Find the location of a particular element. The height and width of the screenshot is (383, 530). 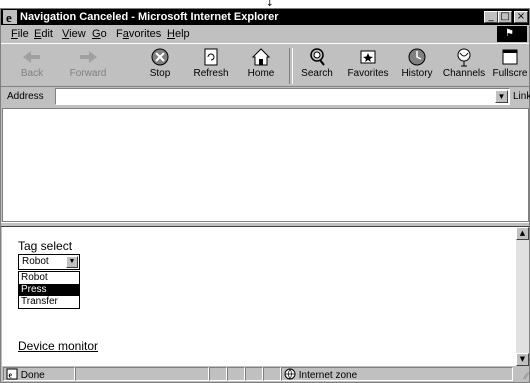

zone-text: Internet zone is located at coordinates (328, 375).